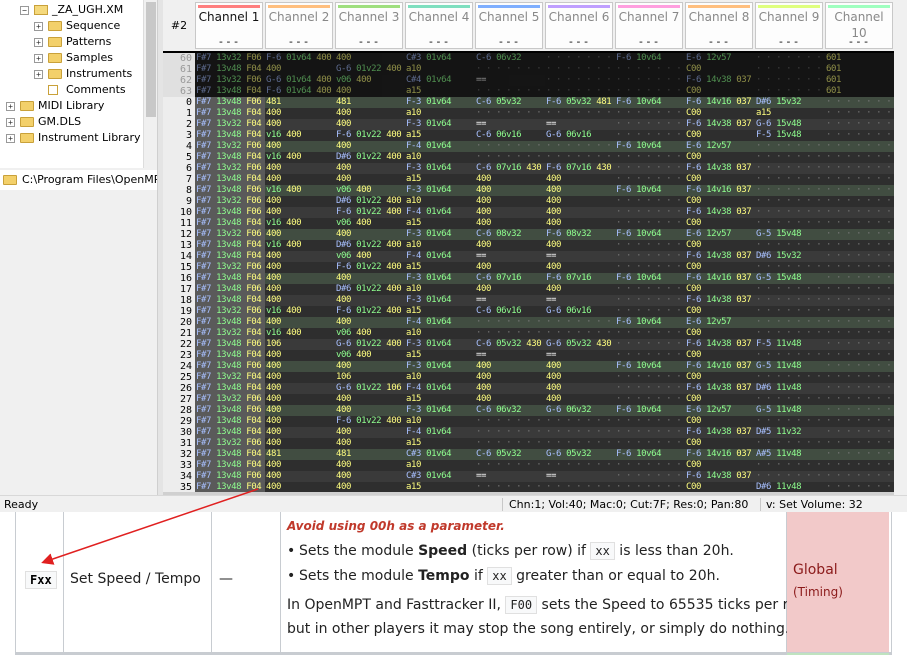 The height and width of the screenshot is (655, 907). What do you see at coordinates (720, 278) in the screenshot?
I see `pattern-cell: F-6 14v16 037` at bounding box center [720, 278].